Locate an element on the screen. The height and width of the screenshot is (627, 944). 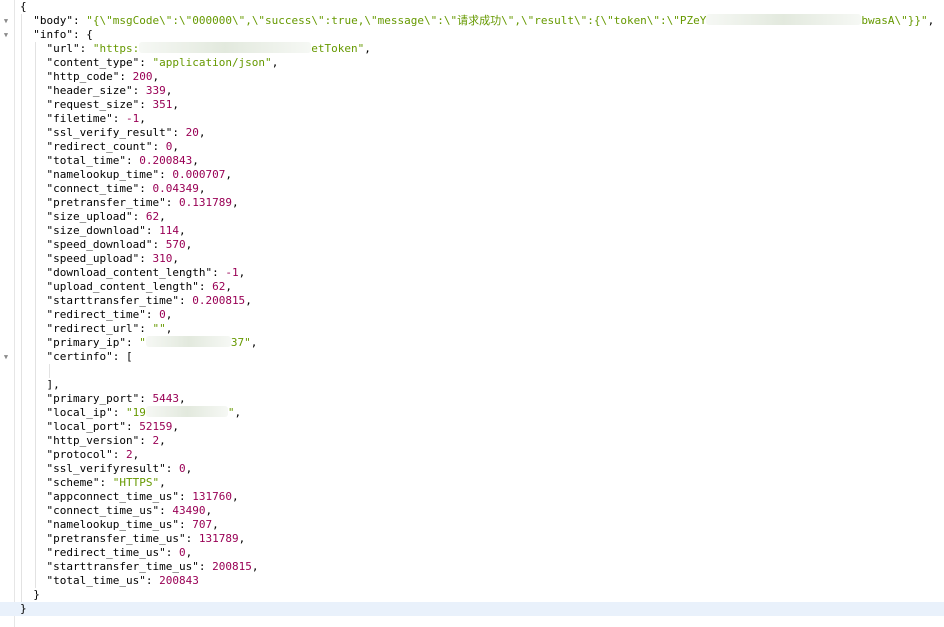
http-code-key: "http_code" is located at coordinates (83, 76).